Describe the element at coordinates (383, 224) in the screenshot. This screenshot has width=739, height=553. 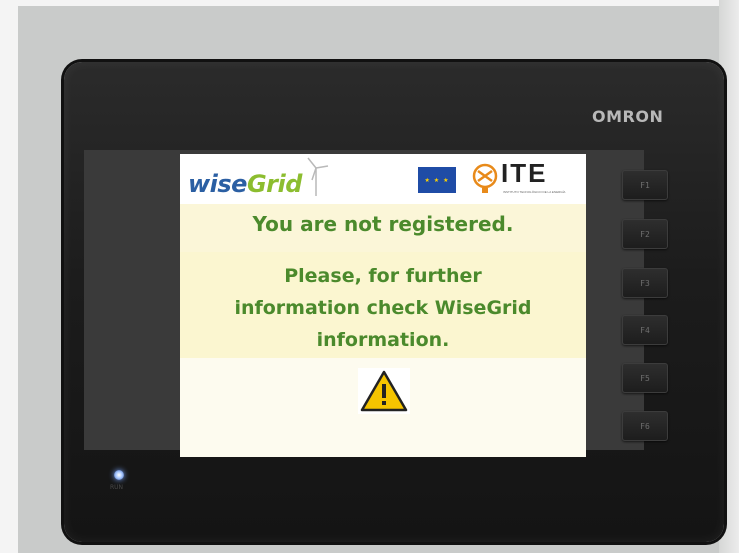
I see `message-title: You are not registered.` at that location.